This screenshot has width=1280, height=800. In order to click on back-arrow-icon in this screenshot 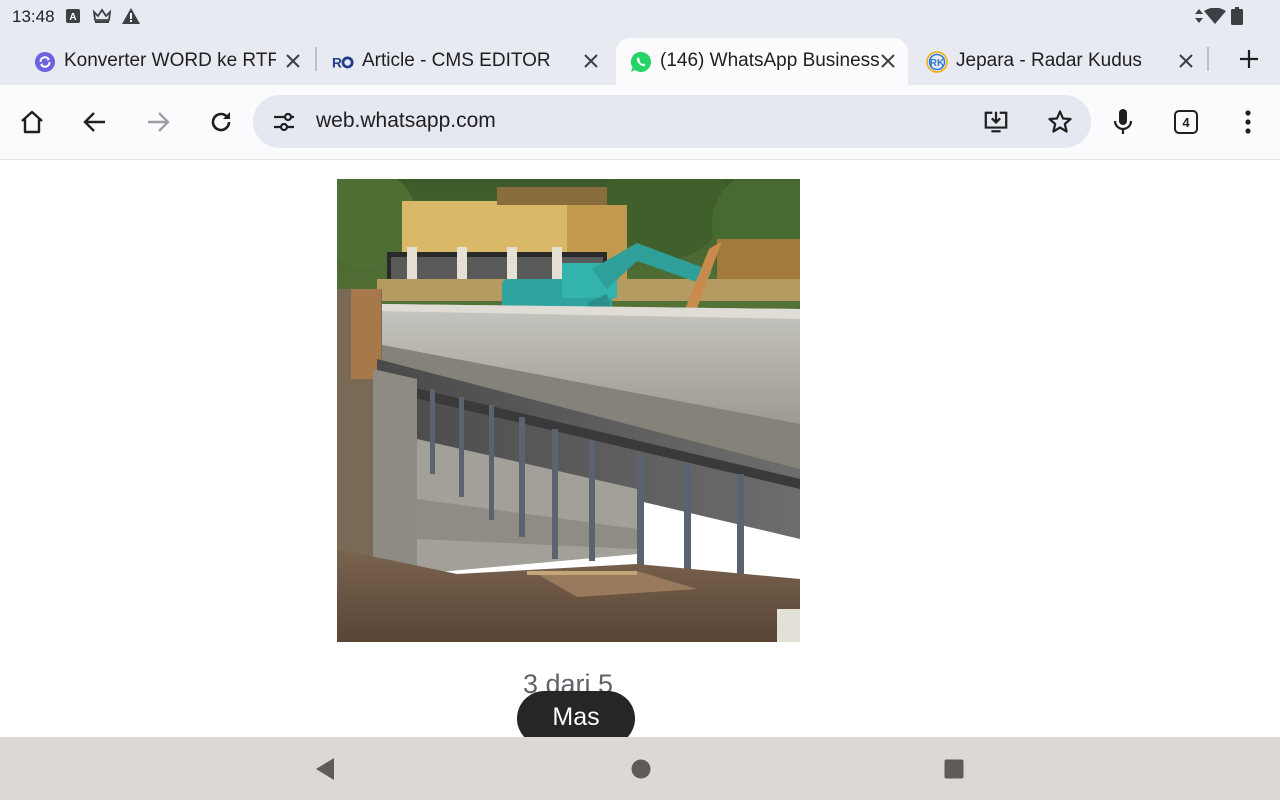, I will do `click(94, 122)`.